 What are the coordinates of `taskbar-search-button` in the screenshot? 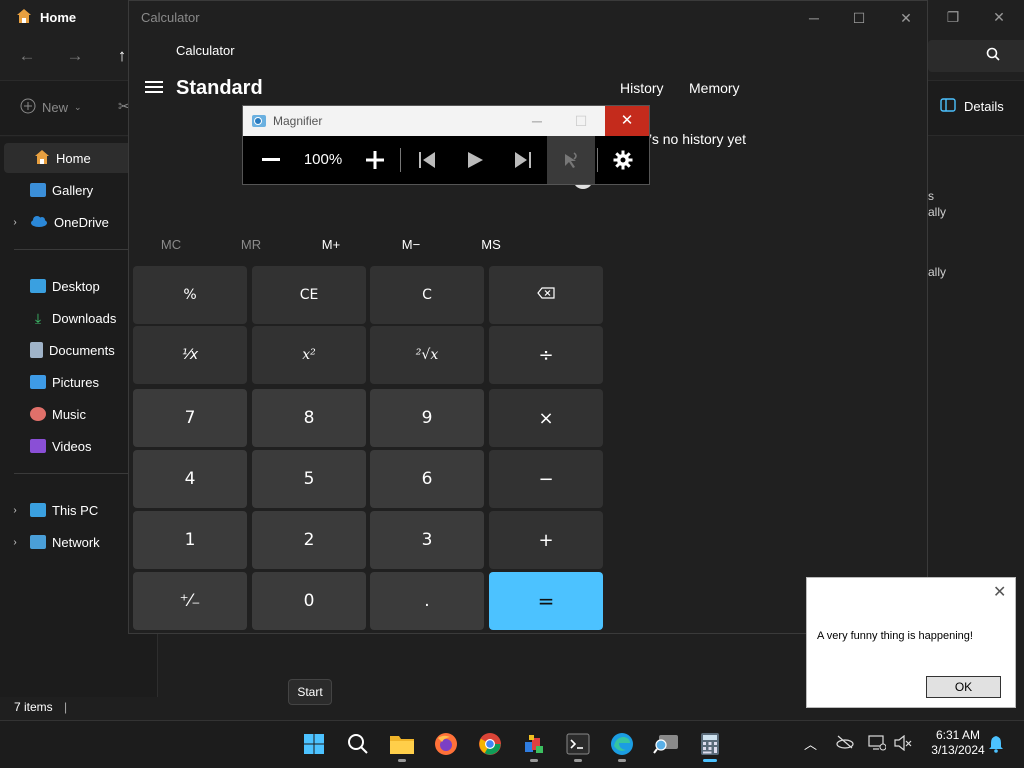 It's located at (358, 744).